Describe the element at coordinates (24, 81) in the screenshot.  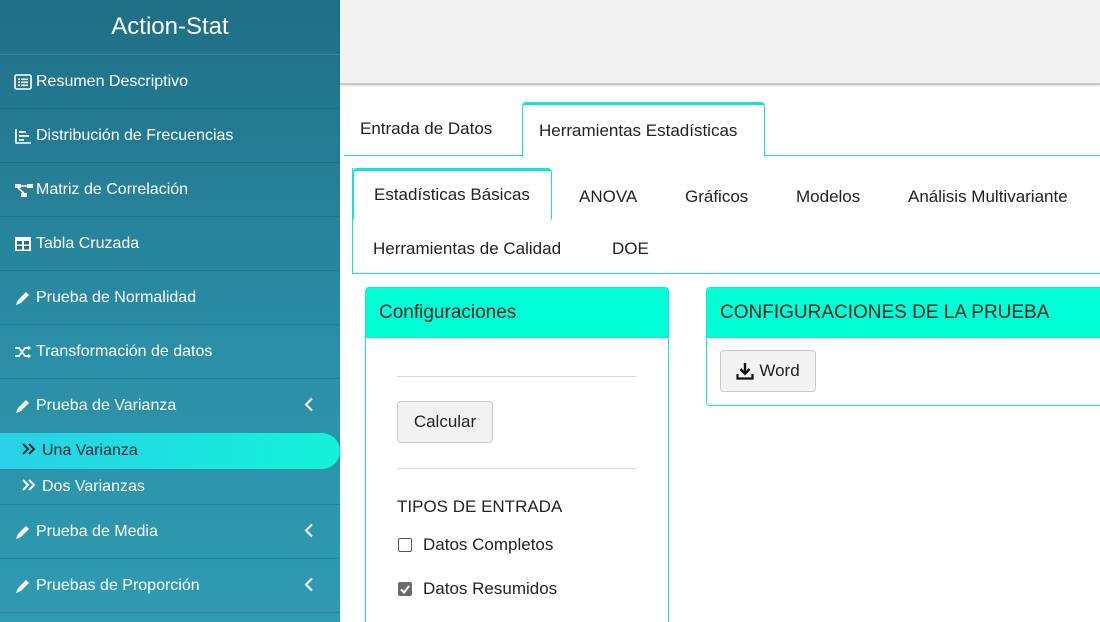
I see `list-alt-icon` at that location.